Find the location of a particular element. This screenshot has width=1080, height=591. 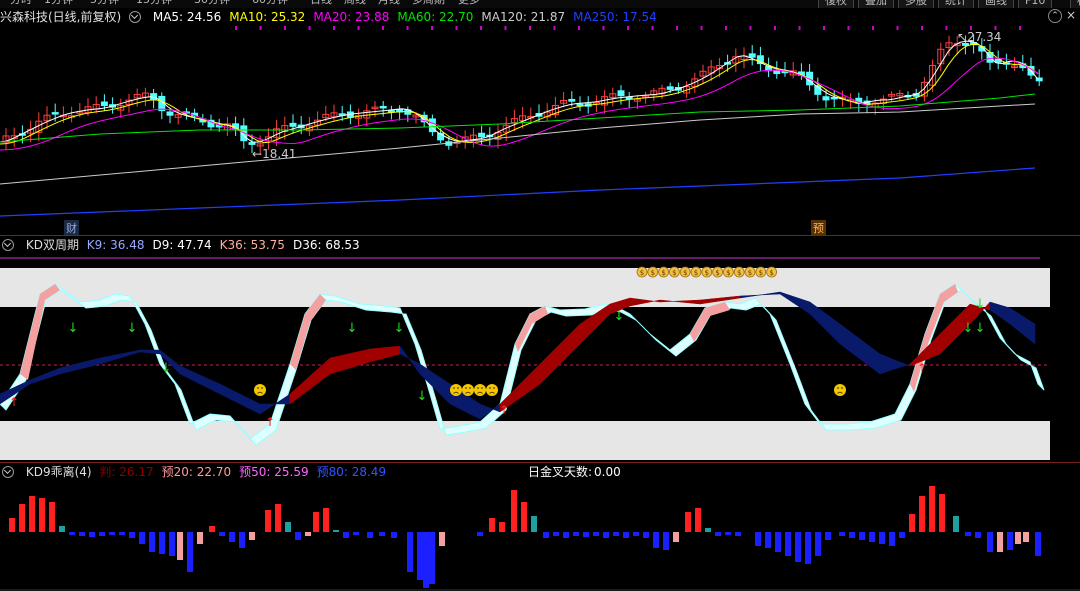

toolbar-button-6: 标记 is located at coordinates (1075, 4).